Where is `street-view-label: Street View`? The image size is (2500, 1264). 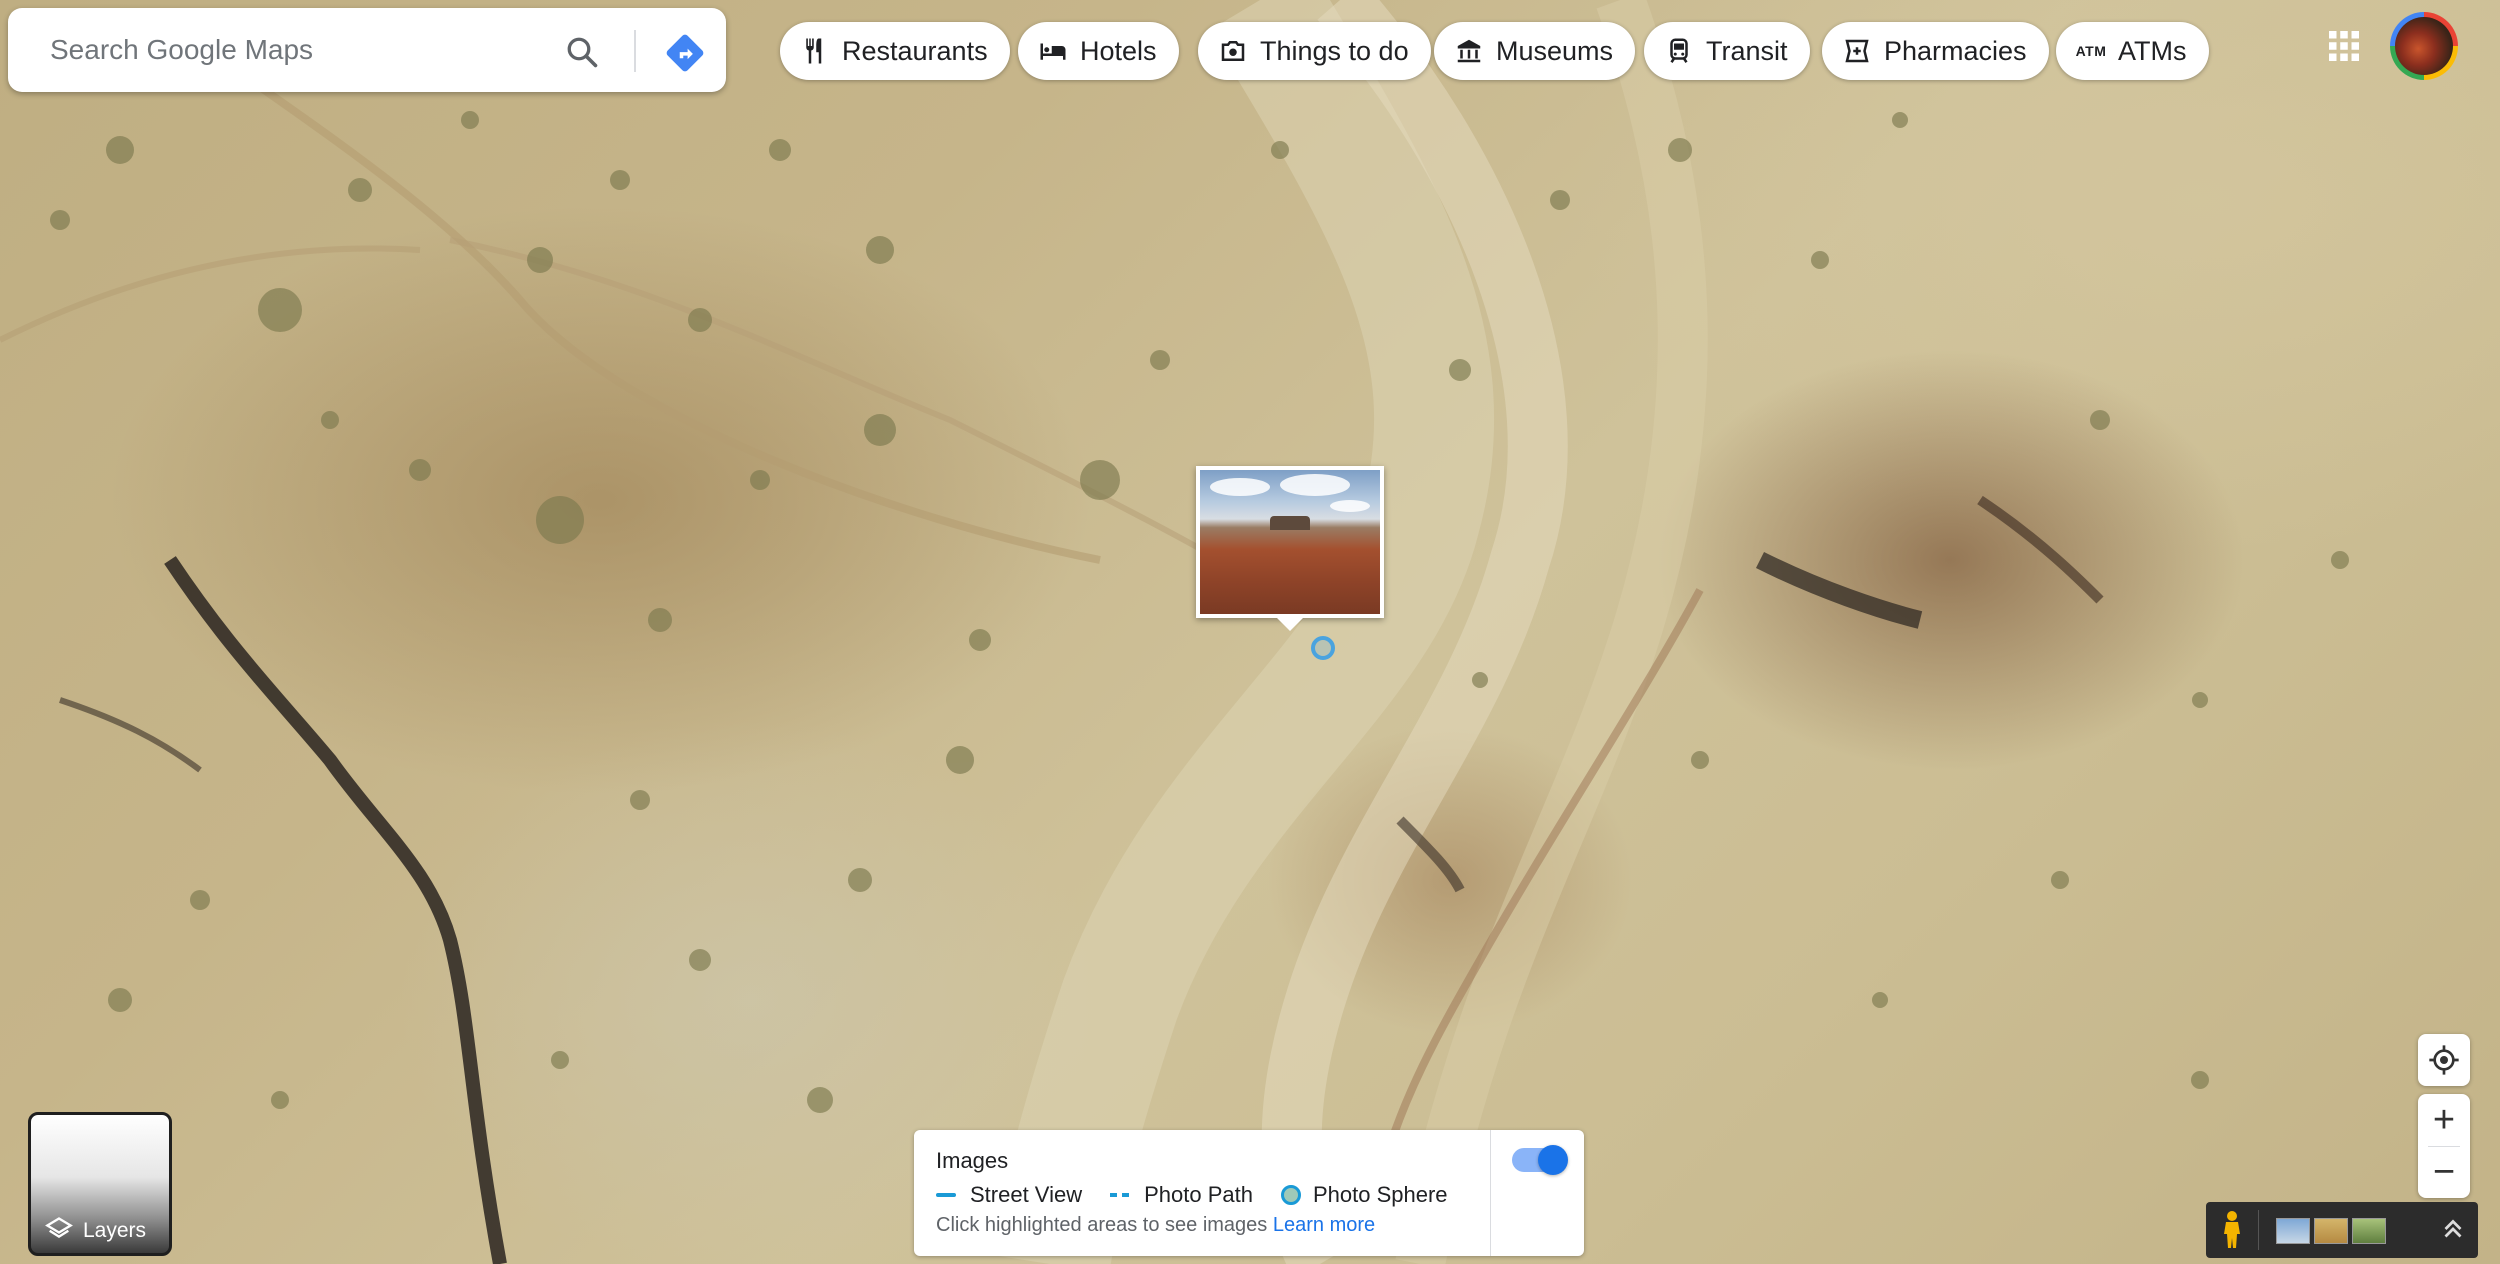 street-view-label: Street View is located at coordinates (1026, 1194).